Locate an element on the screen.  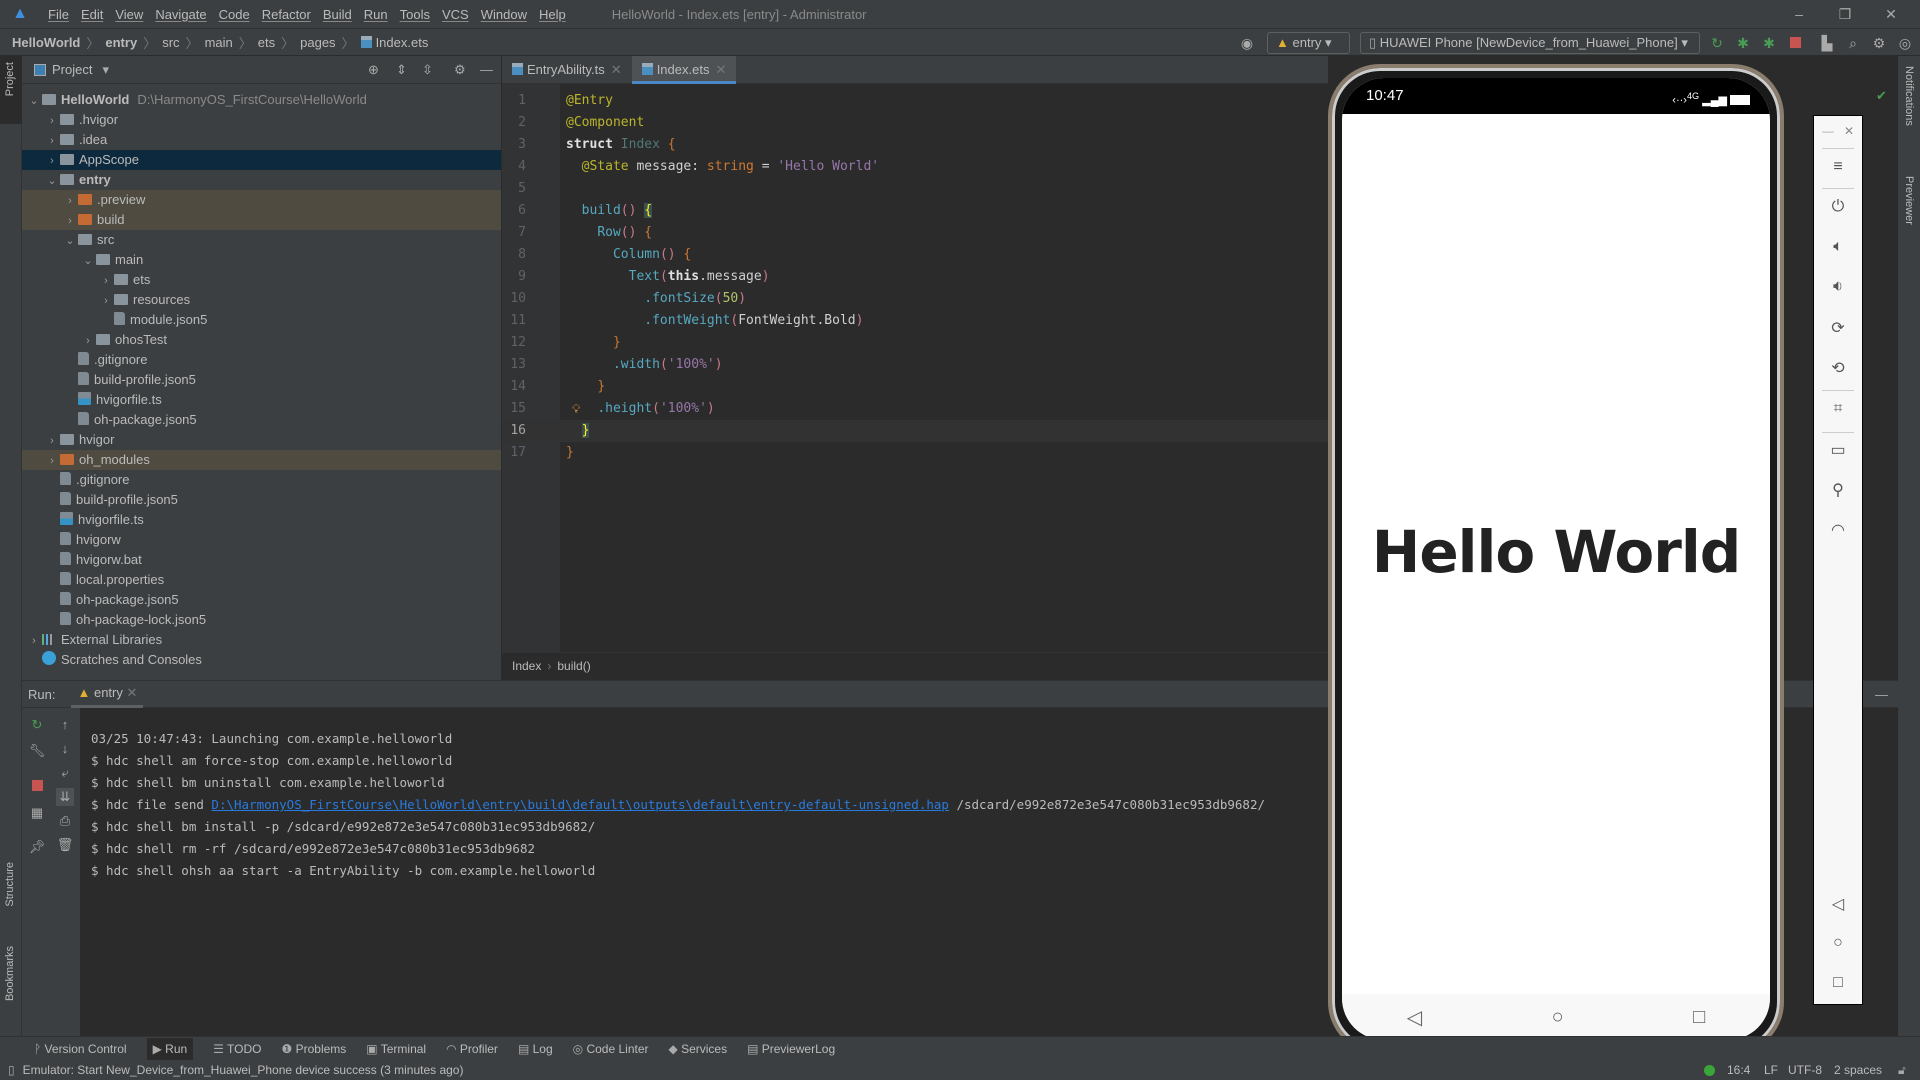
tool-terminal: ▣ Terminal is located at coordinates (396, 1049).